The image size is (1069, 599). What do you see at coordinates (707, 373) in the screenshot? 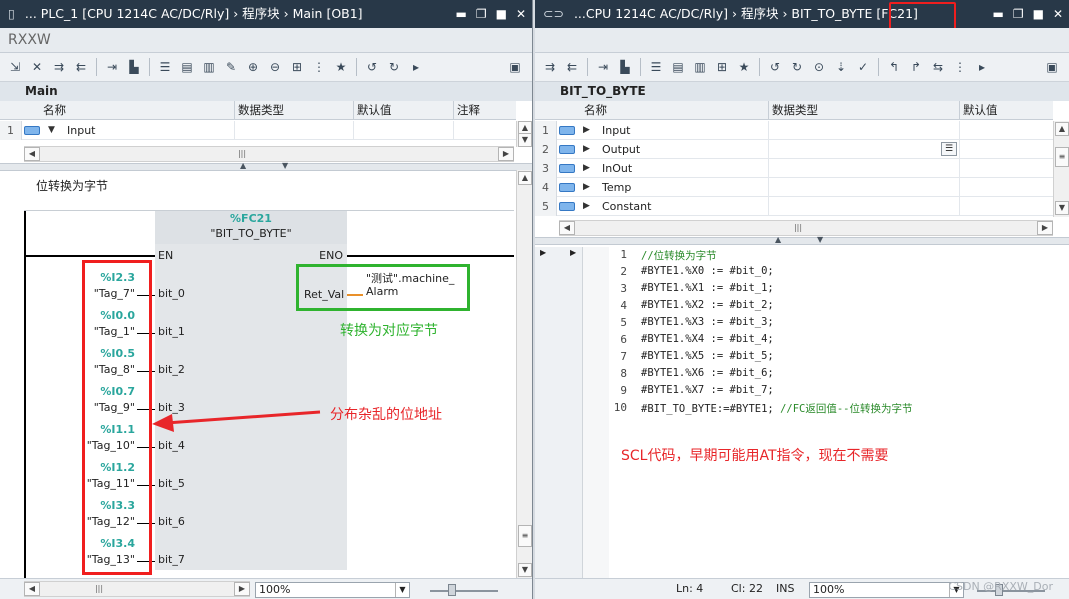
I see `code-line: #BYTE1.%X6 := #bit_6;` at bounding box center [707, 373].